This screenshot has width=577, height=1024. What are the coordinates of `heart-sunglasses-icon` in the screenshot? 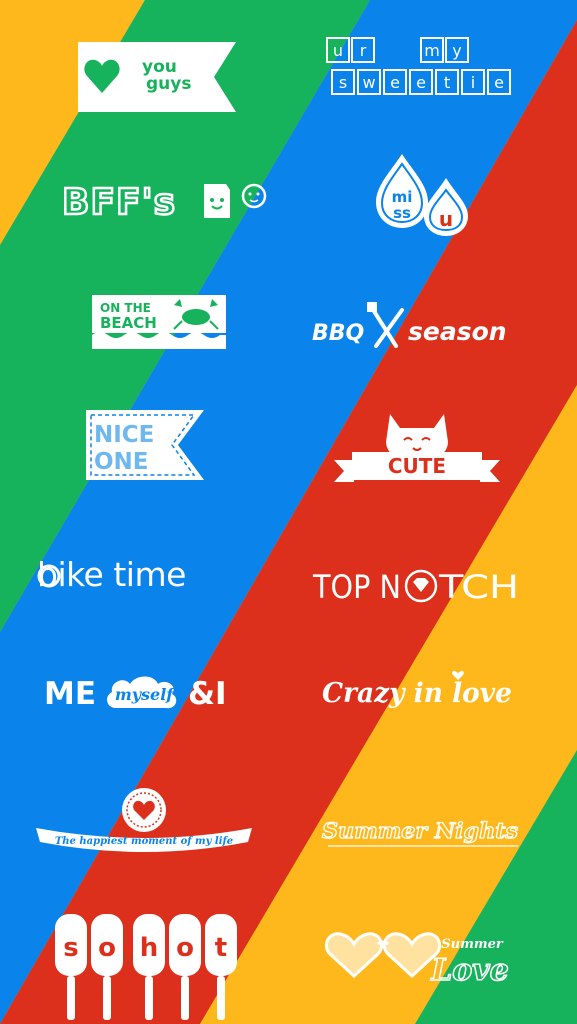 It's located at (383, 955).